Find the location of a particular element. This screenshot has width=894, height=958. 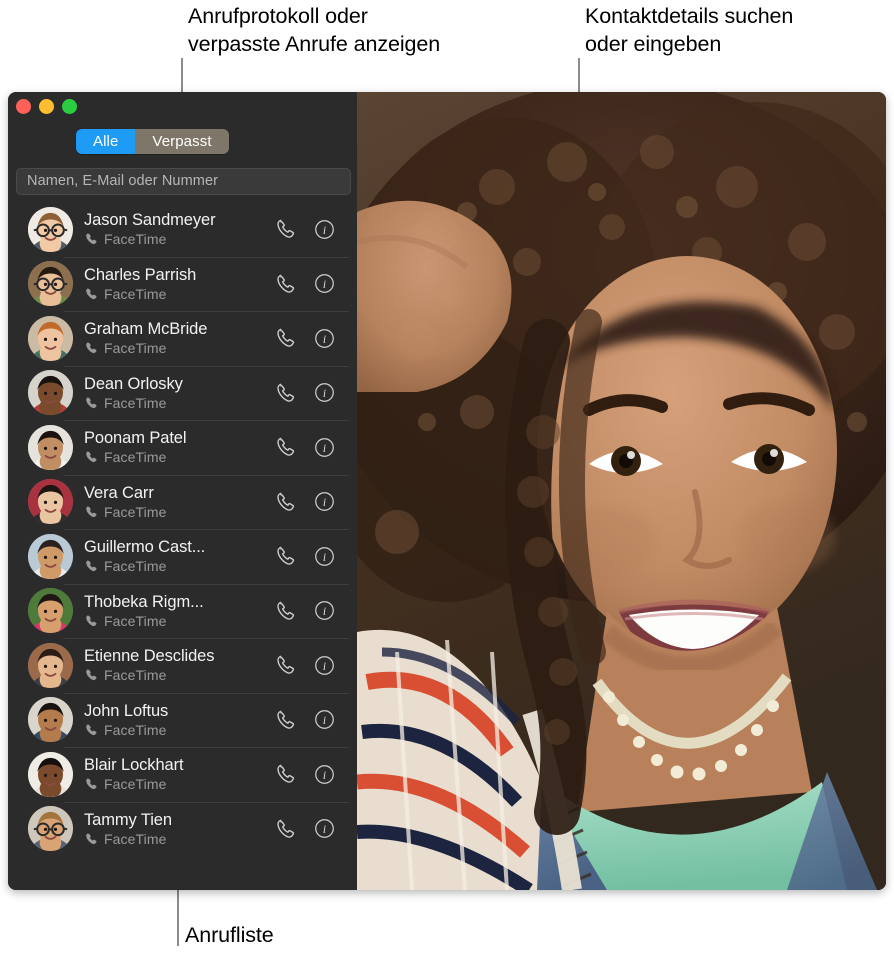

minimize-button is located at coordinates (46, 106).